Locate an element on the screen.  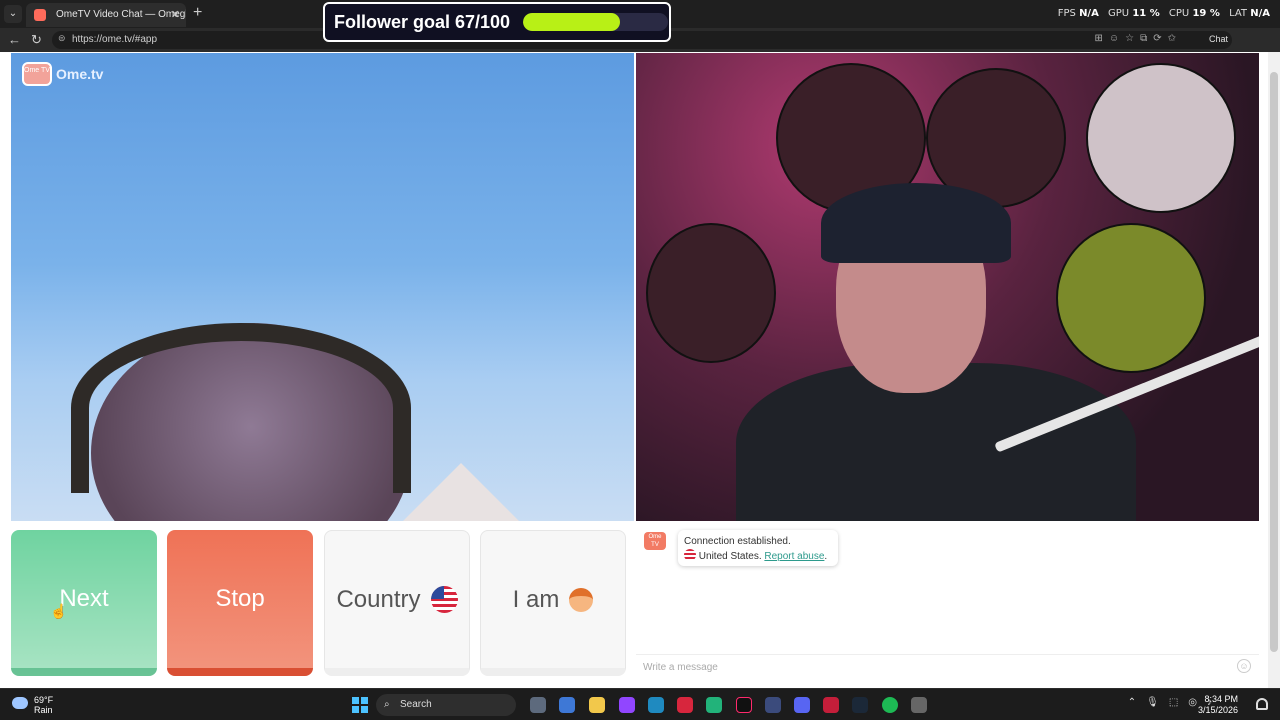
cpu-value: 19 % is located at coordinates (1206, 13).